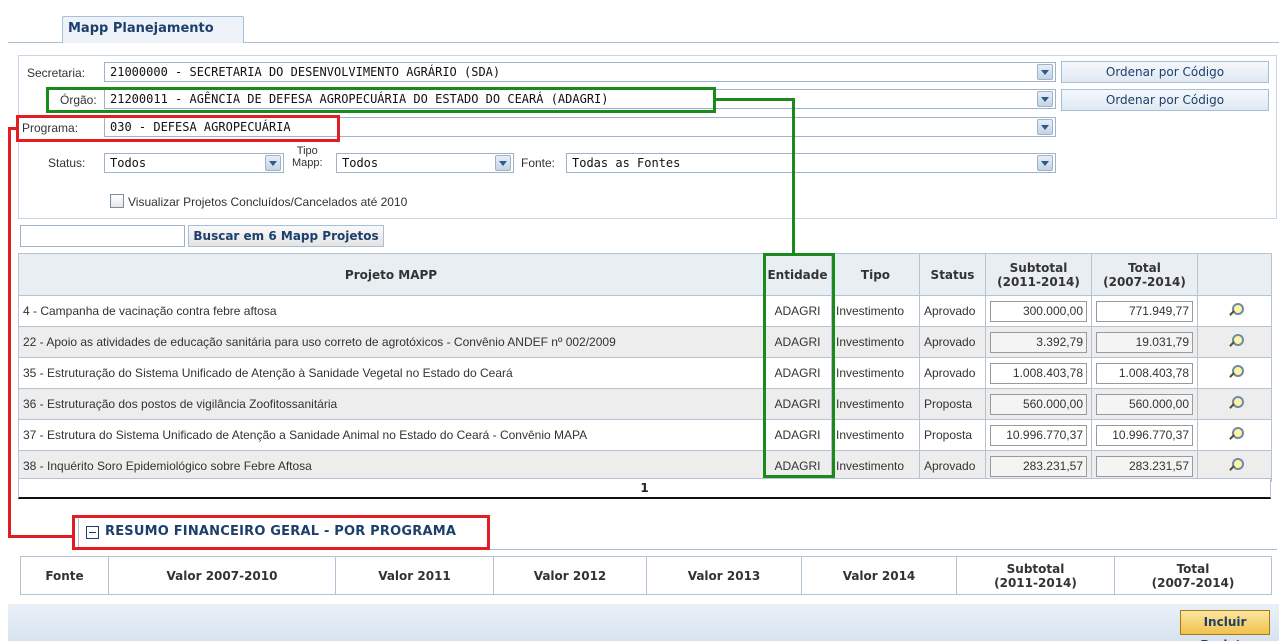 This screenshot has height=641, width=1279. Describe the element at coordinates (381, 100) in the screenshot. I see `orgao-highlight-box` at that location.